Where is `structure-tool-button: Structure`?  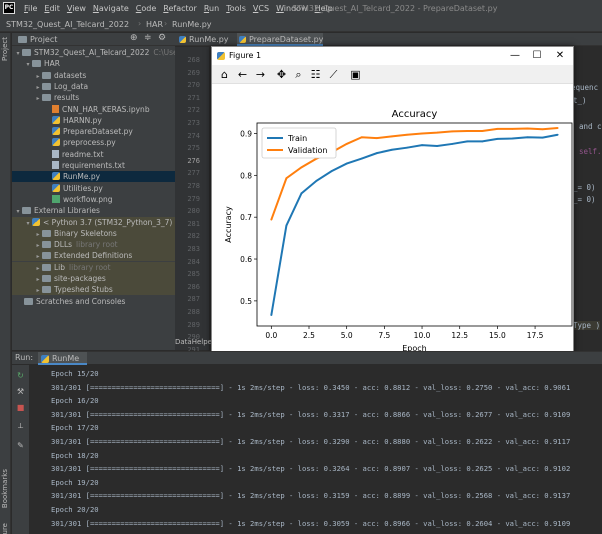 structure-tool-button: Structure is located at coordinates (5, 528).